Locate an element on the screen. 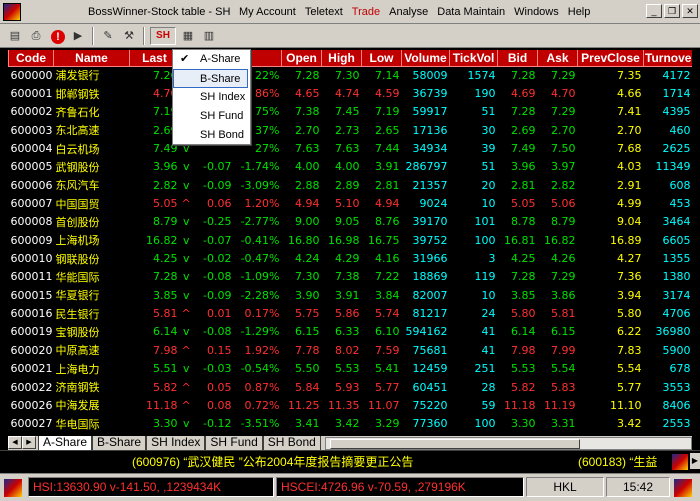 The height and width of the screenshot is (501, 700). dropdown-item-label: SH Index is located at coordinates (223, 97).